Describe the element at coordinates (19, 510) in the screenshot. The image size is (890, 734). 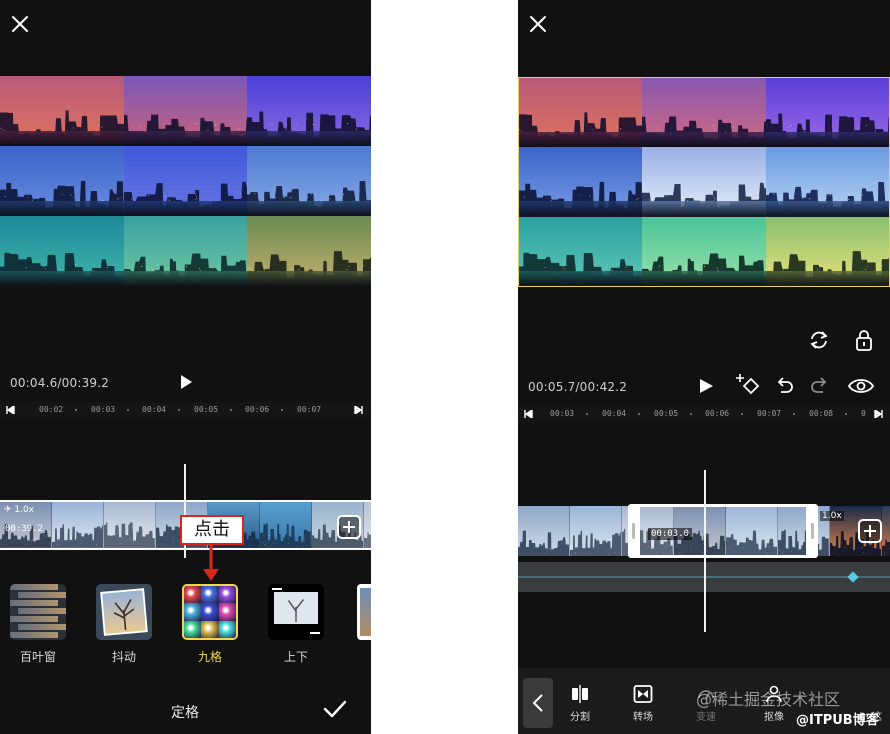
I see `clip-speed-badge: ✈ 1.0x` at that location.